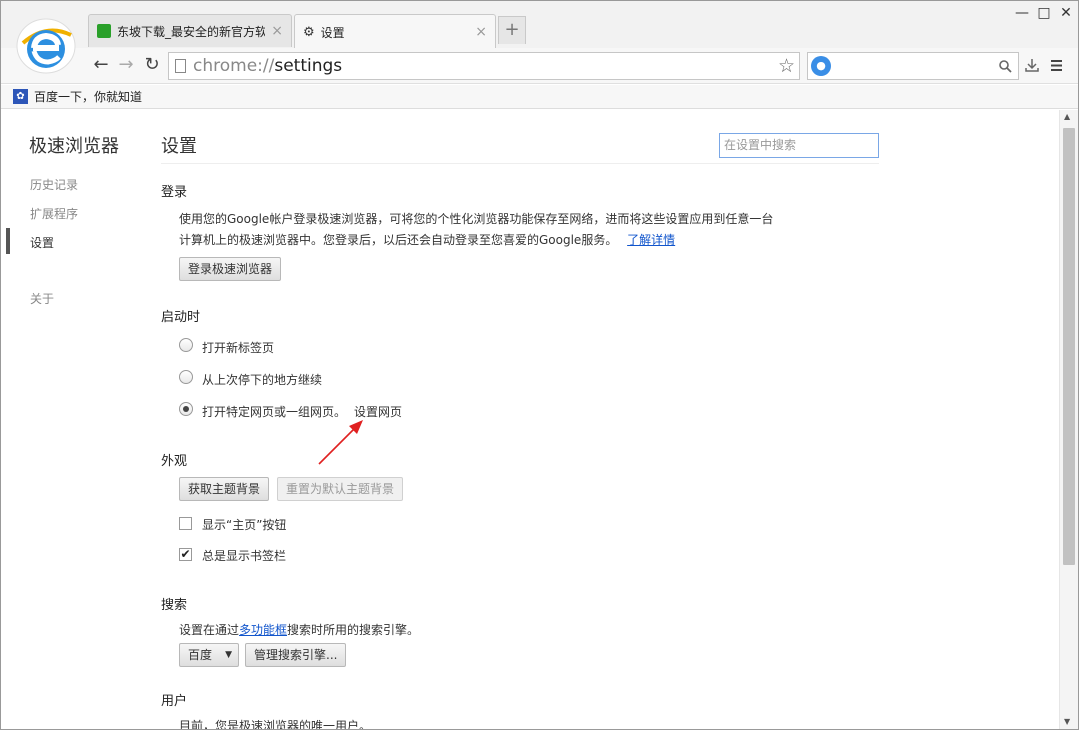 Image resolution: width=1079 pixels, height=730 pixels. I want to click on ie-logo-icon, so click(46, 46).